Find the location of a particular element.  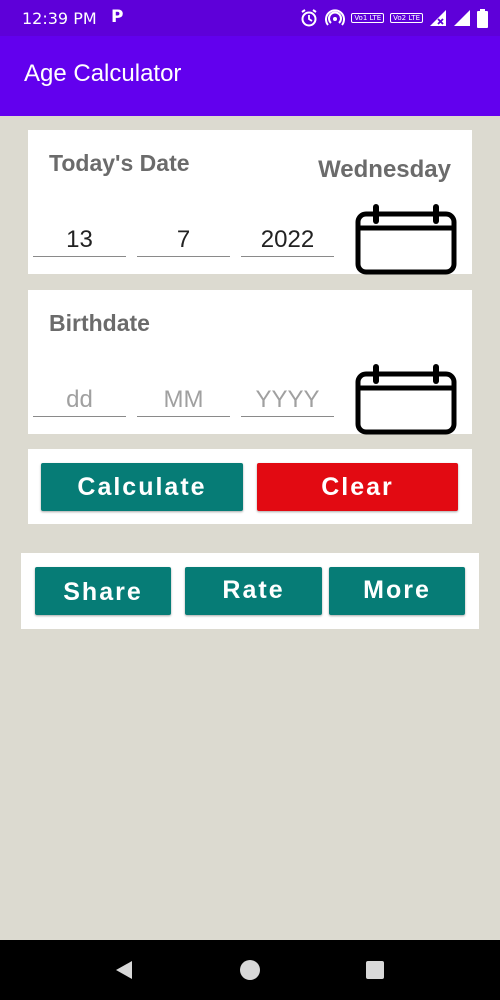

today-month-field: 7 is located at coordinates (183, 240).